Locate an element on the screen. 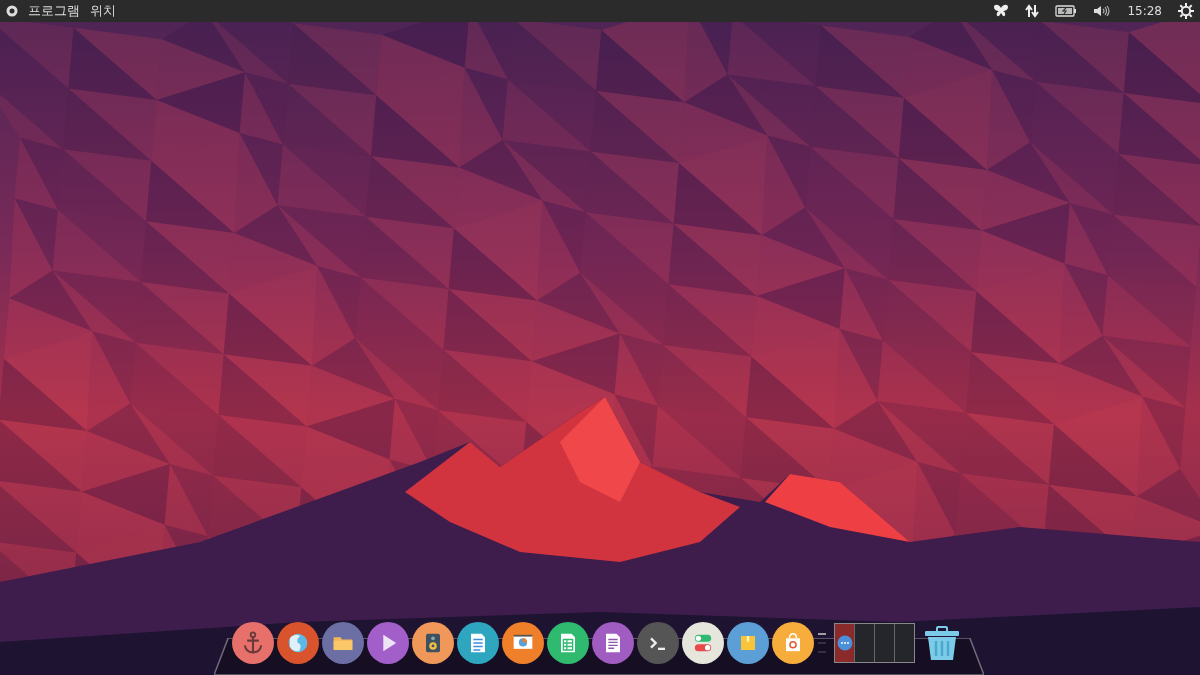 This screenshot has width=1200, height=675. menu-item: 위치 is located at coordinates (103, 11).